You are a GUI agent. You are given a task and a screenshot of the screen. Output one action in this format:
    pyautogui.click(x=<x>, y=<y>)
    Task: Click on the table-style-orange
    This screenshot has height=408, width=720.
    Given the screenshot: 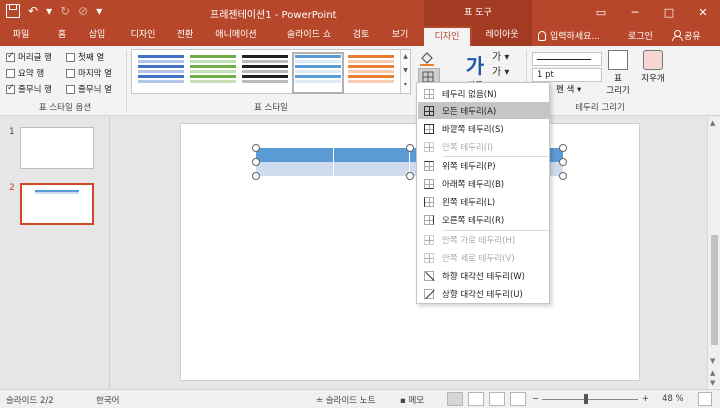 What is the action you would take?
    pyautogui.click(x=371, y=73)
    